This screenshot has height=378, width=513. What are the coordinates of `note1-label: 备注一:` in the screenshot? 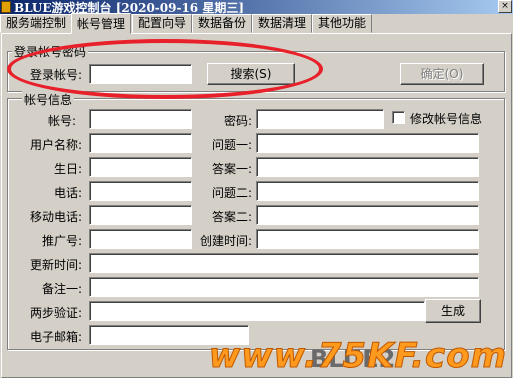 It's located at (62, 289).